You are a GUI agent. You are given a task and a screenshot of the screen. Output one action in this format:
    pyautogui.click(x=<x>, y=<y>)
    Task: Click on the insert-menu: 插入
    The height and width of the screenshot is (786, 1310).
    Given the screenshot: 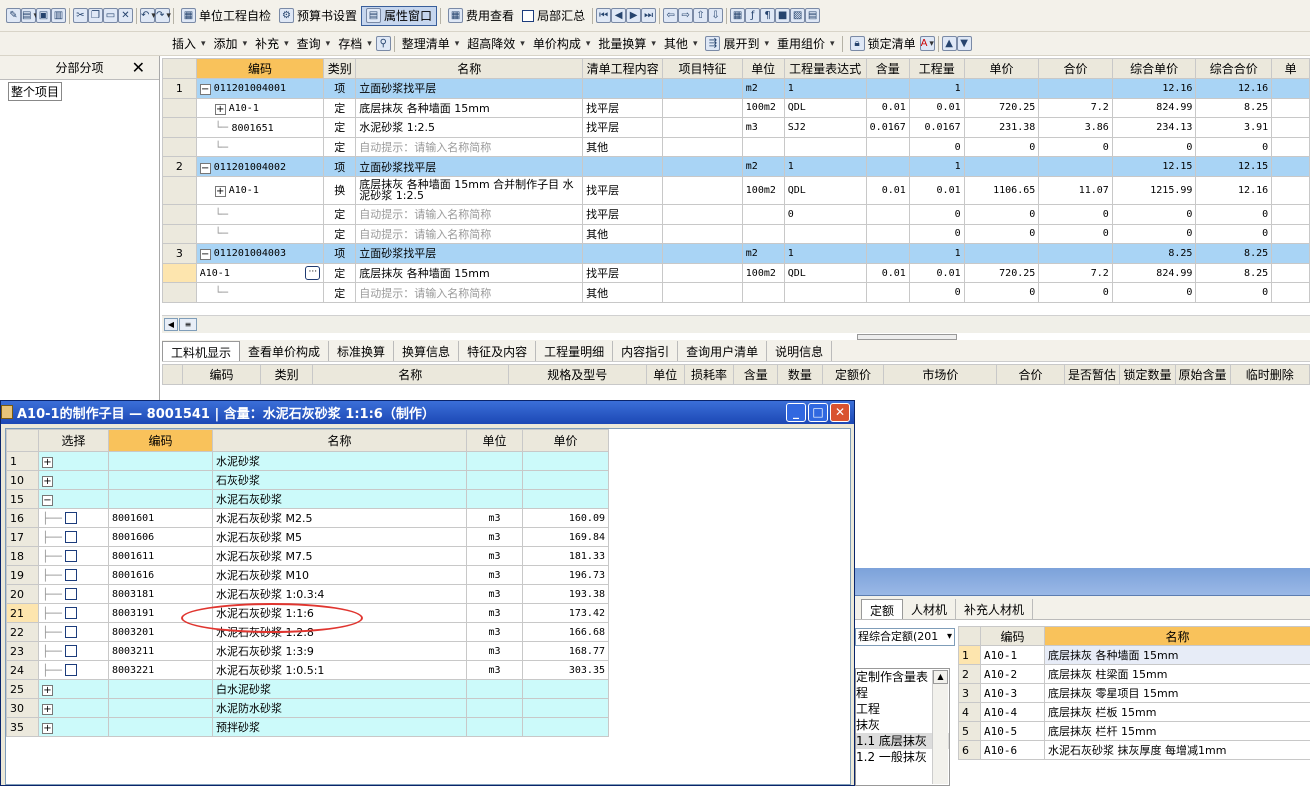 What is the action you would take?
    pyautogui.click(x=189, y=44)
    